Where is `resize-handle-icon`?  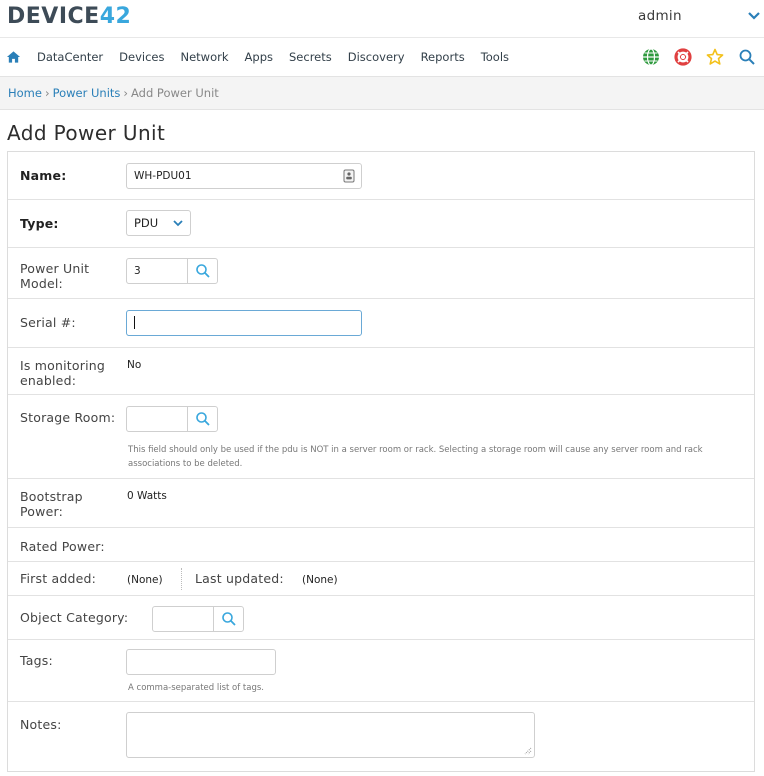 resize-handle-icon is located at coordinates (528, 751).